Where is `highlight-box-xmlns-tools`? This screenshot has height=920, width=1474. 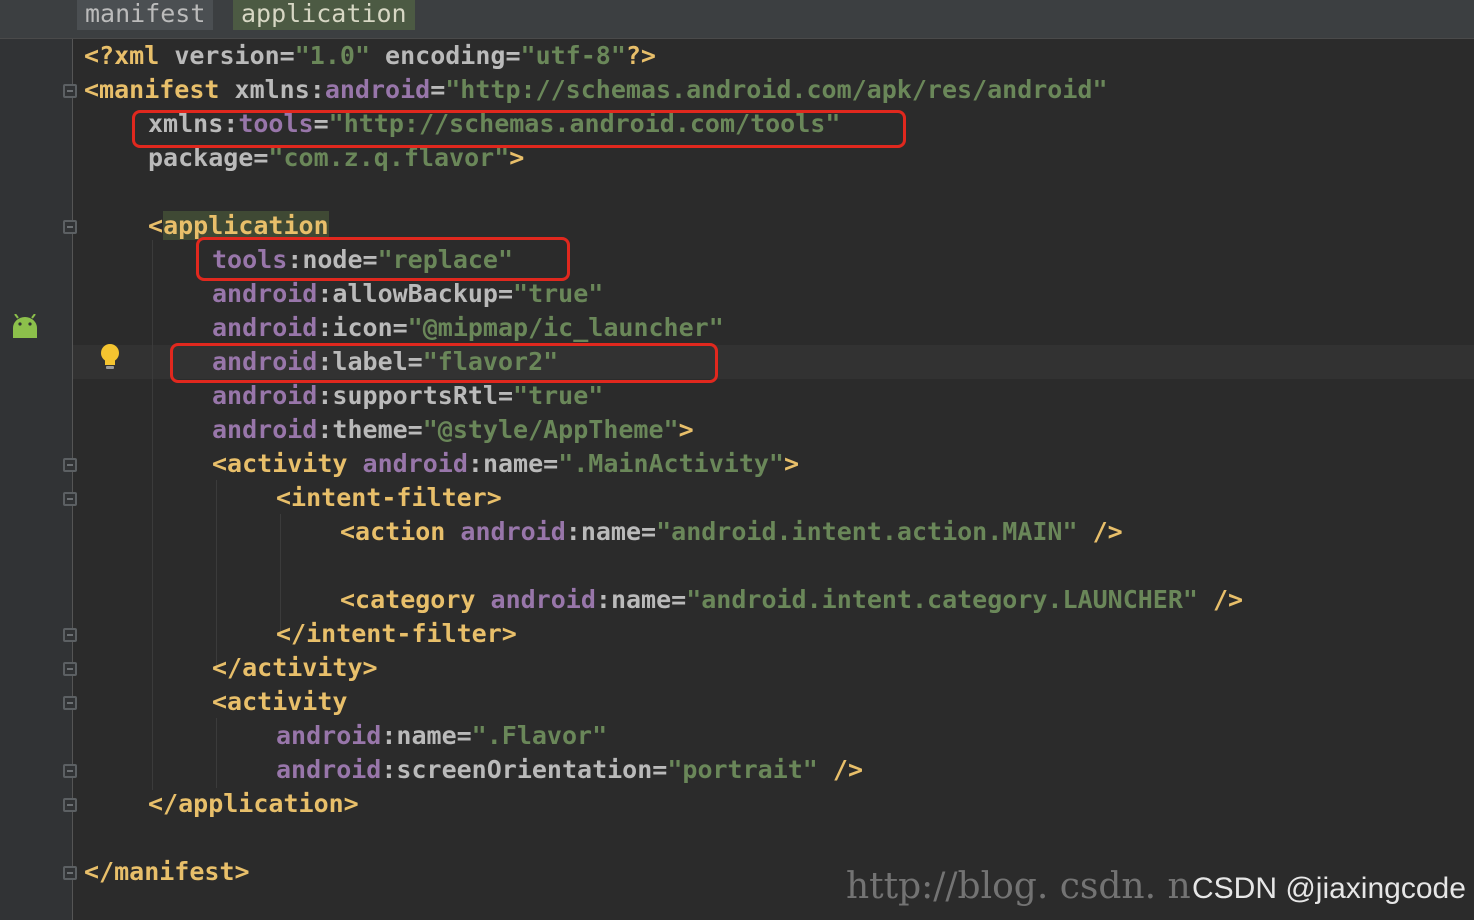
highlight-box-xmlns-tools is located at coordinates (519, 129).